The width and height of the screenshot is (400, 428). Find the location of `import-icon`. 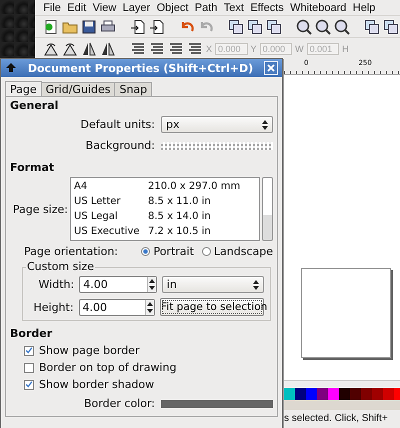

import-icon is located at coordinates (138, 26).